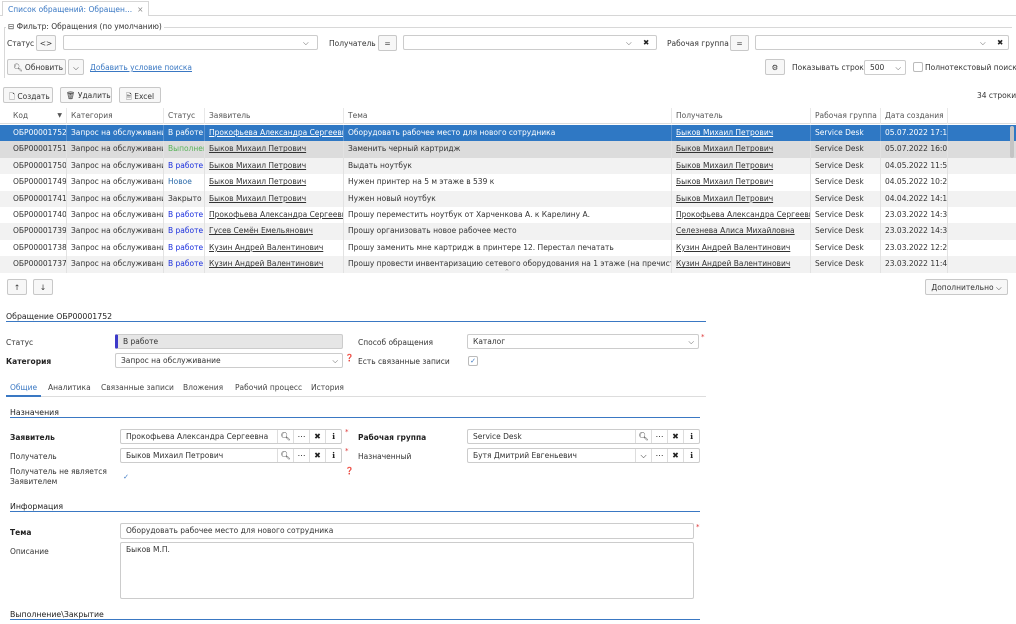 The image size is (1016, 624). Describe the element at coordinates (1012, 142) in the screenshot. I see `grid-scrollbar` at that location.